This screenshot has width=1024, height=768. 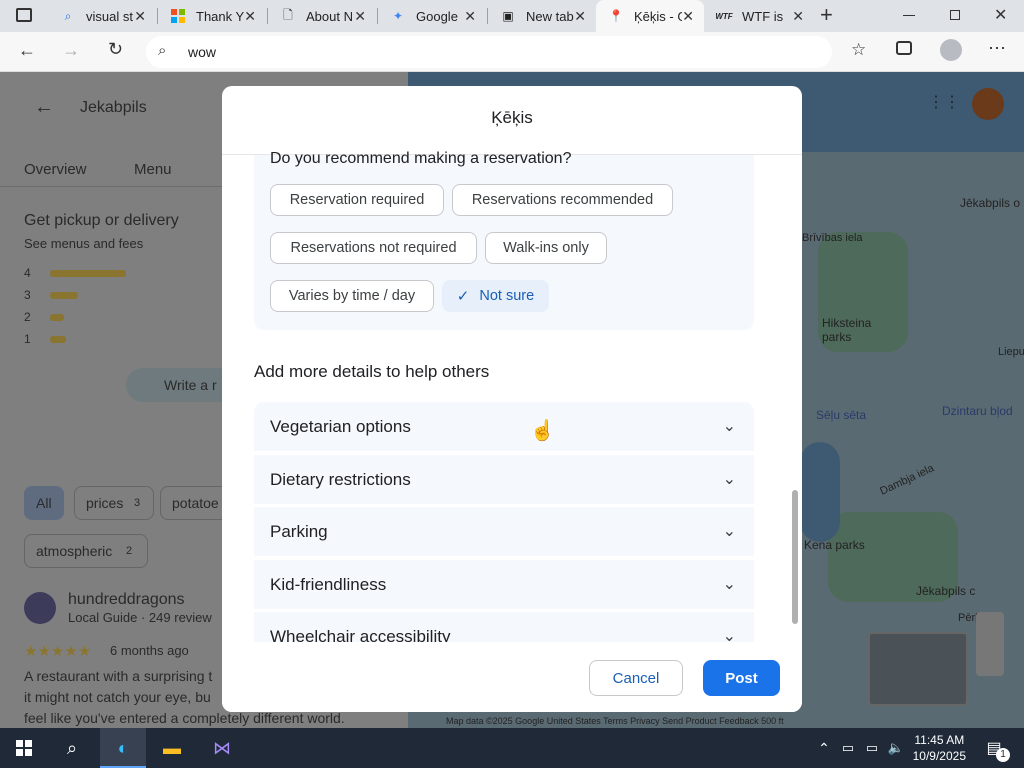 I want to click on chip-reservations-recommended: Reservations recommended, so click(x=562, y=200).